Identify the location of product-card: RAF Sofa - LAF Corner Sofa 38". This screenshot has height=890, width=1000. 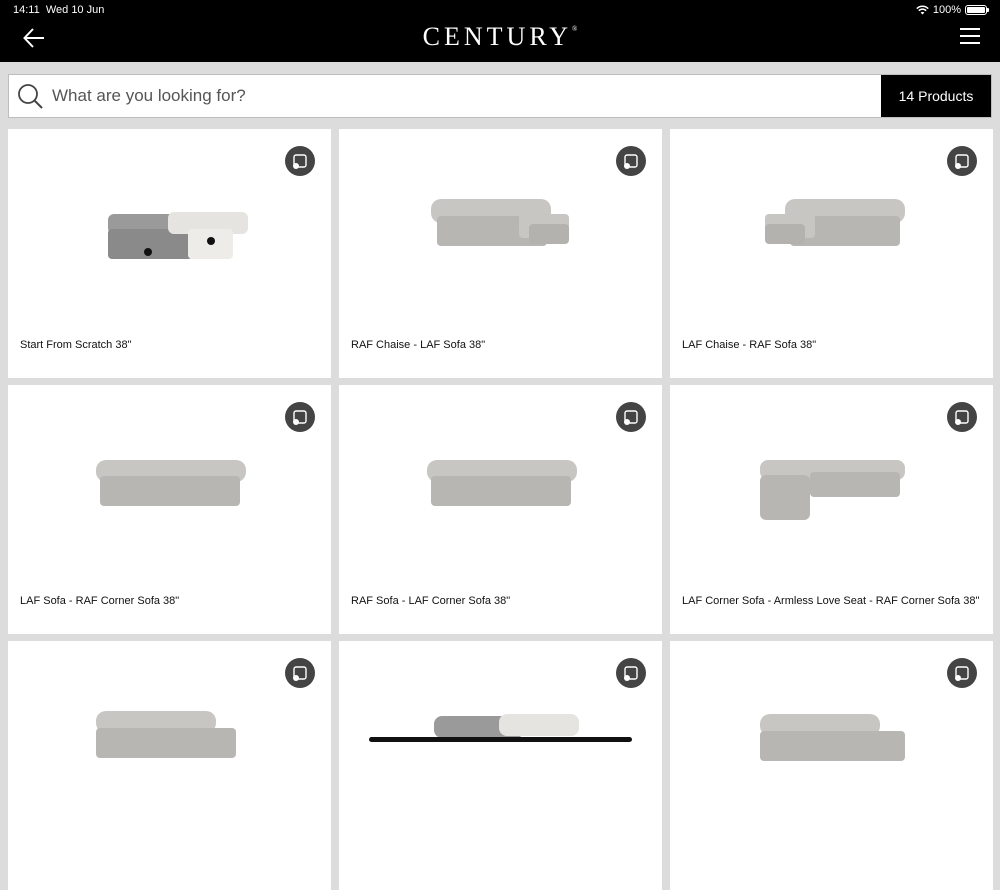
(500, 509).